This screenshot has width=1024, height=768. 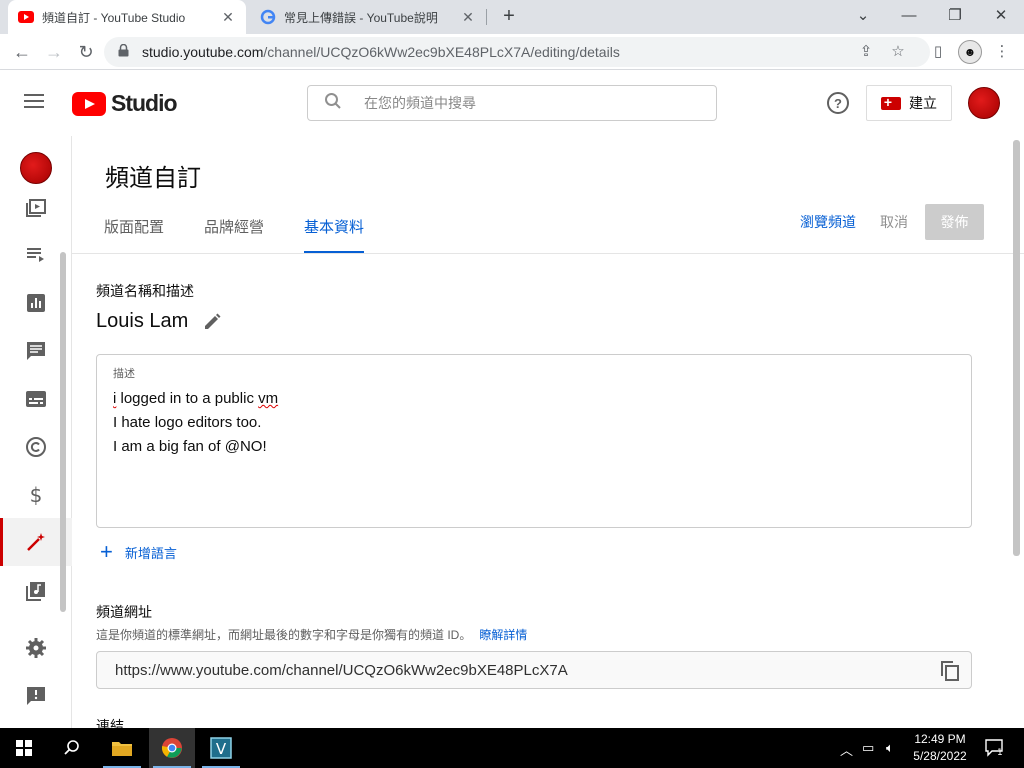 I want to click on channel-url-help: 這是你頻道的標準網址，而網址最後的數字和字母是你獨有的頻道 ID。 瞭解詳情, so click(x=311, y=634).